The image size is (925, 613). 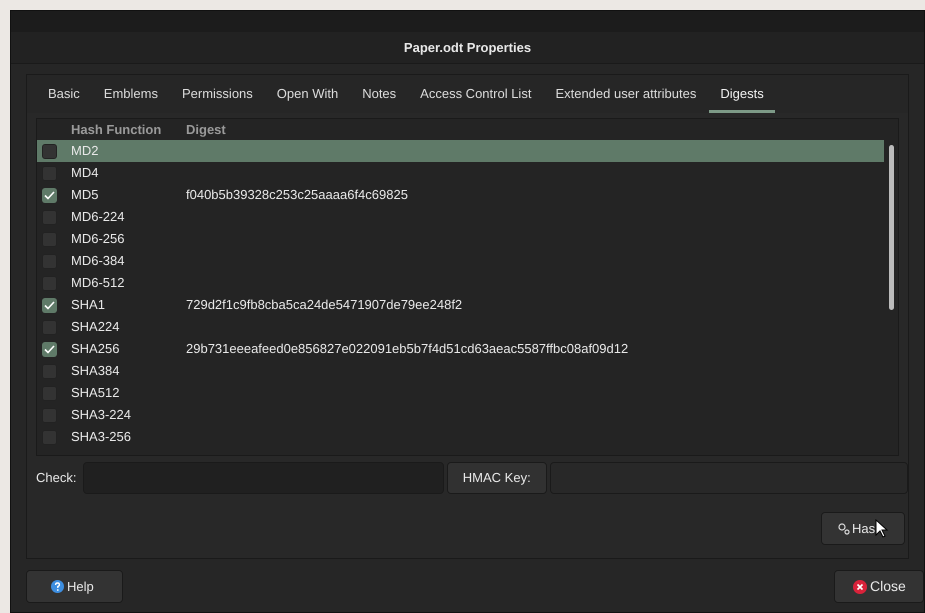 I want to click on tab: Open With, so click(x=308, y=94).